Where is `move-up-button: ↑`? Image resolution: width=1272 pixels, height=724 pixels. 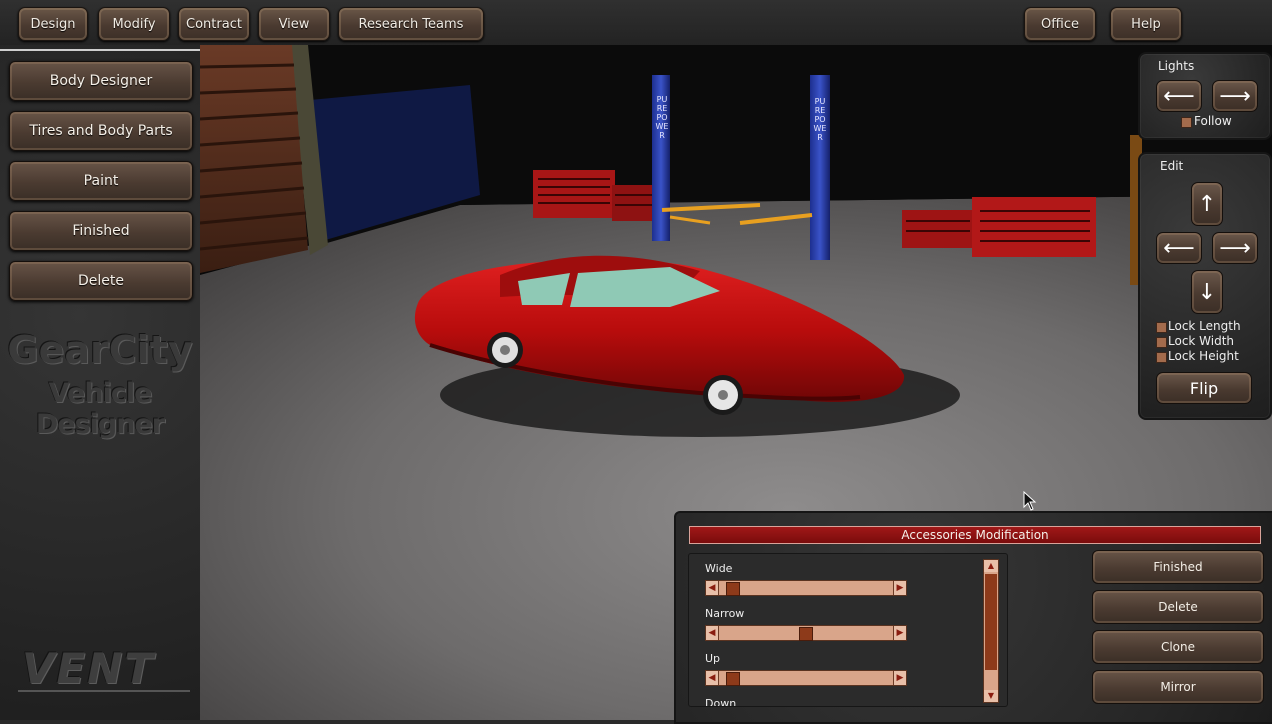
move-up-button: ↑ is located at coordinates (1207, 204).